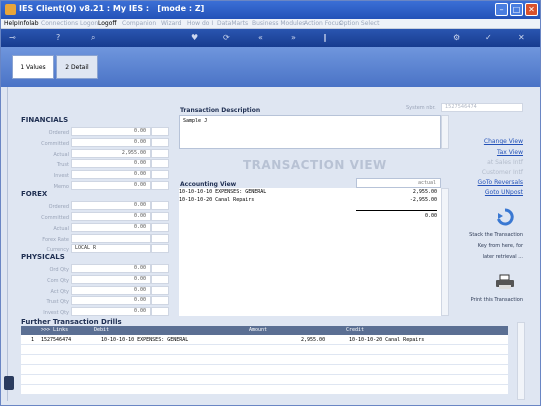 Image resolution: width=541 pixels, height=406 pixels. Describe the element at coordinates (500, 246) in the screenshot. I see `stack-text-line2: Key from here, for` at that location.